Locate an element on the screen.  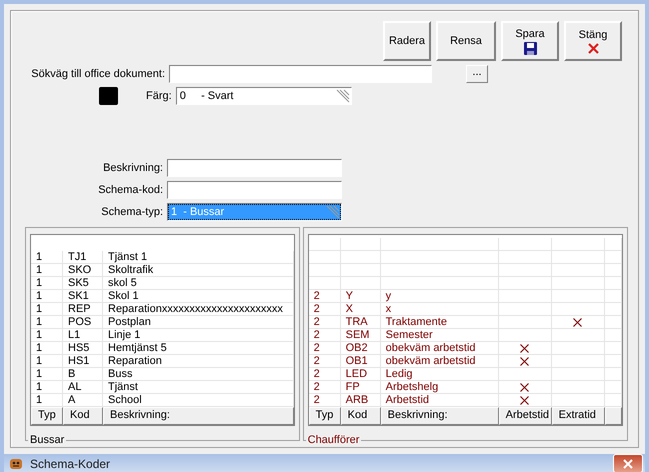
table-cell: Hemtjänst 5 is located at coordinates (198, 348).